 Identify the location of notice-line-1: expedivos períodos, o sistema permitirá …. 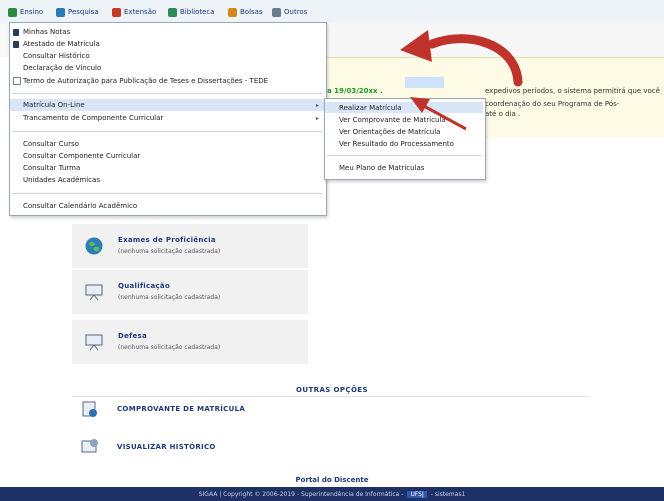
(572, 91).